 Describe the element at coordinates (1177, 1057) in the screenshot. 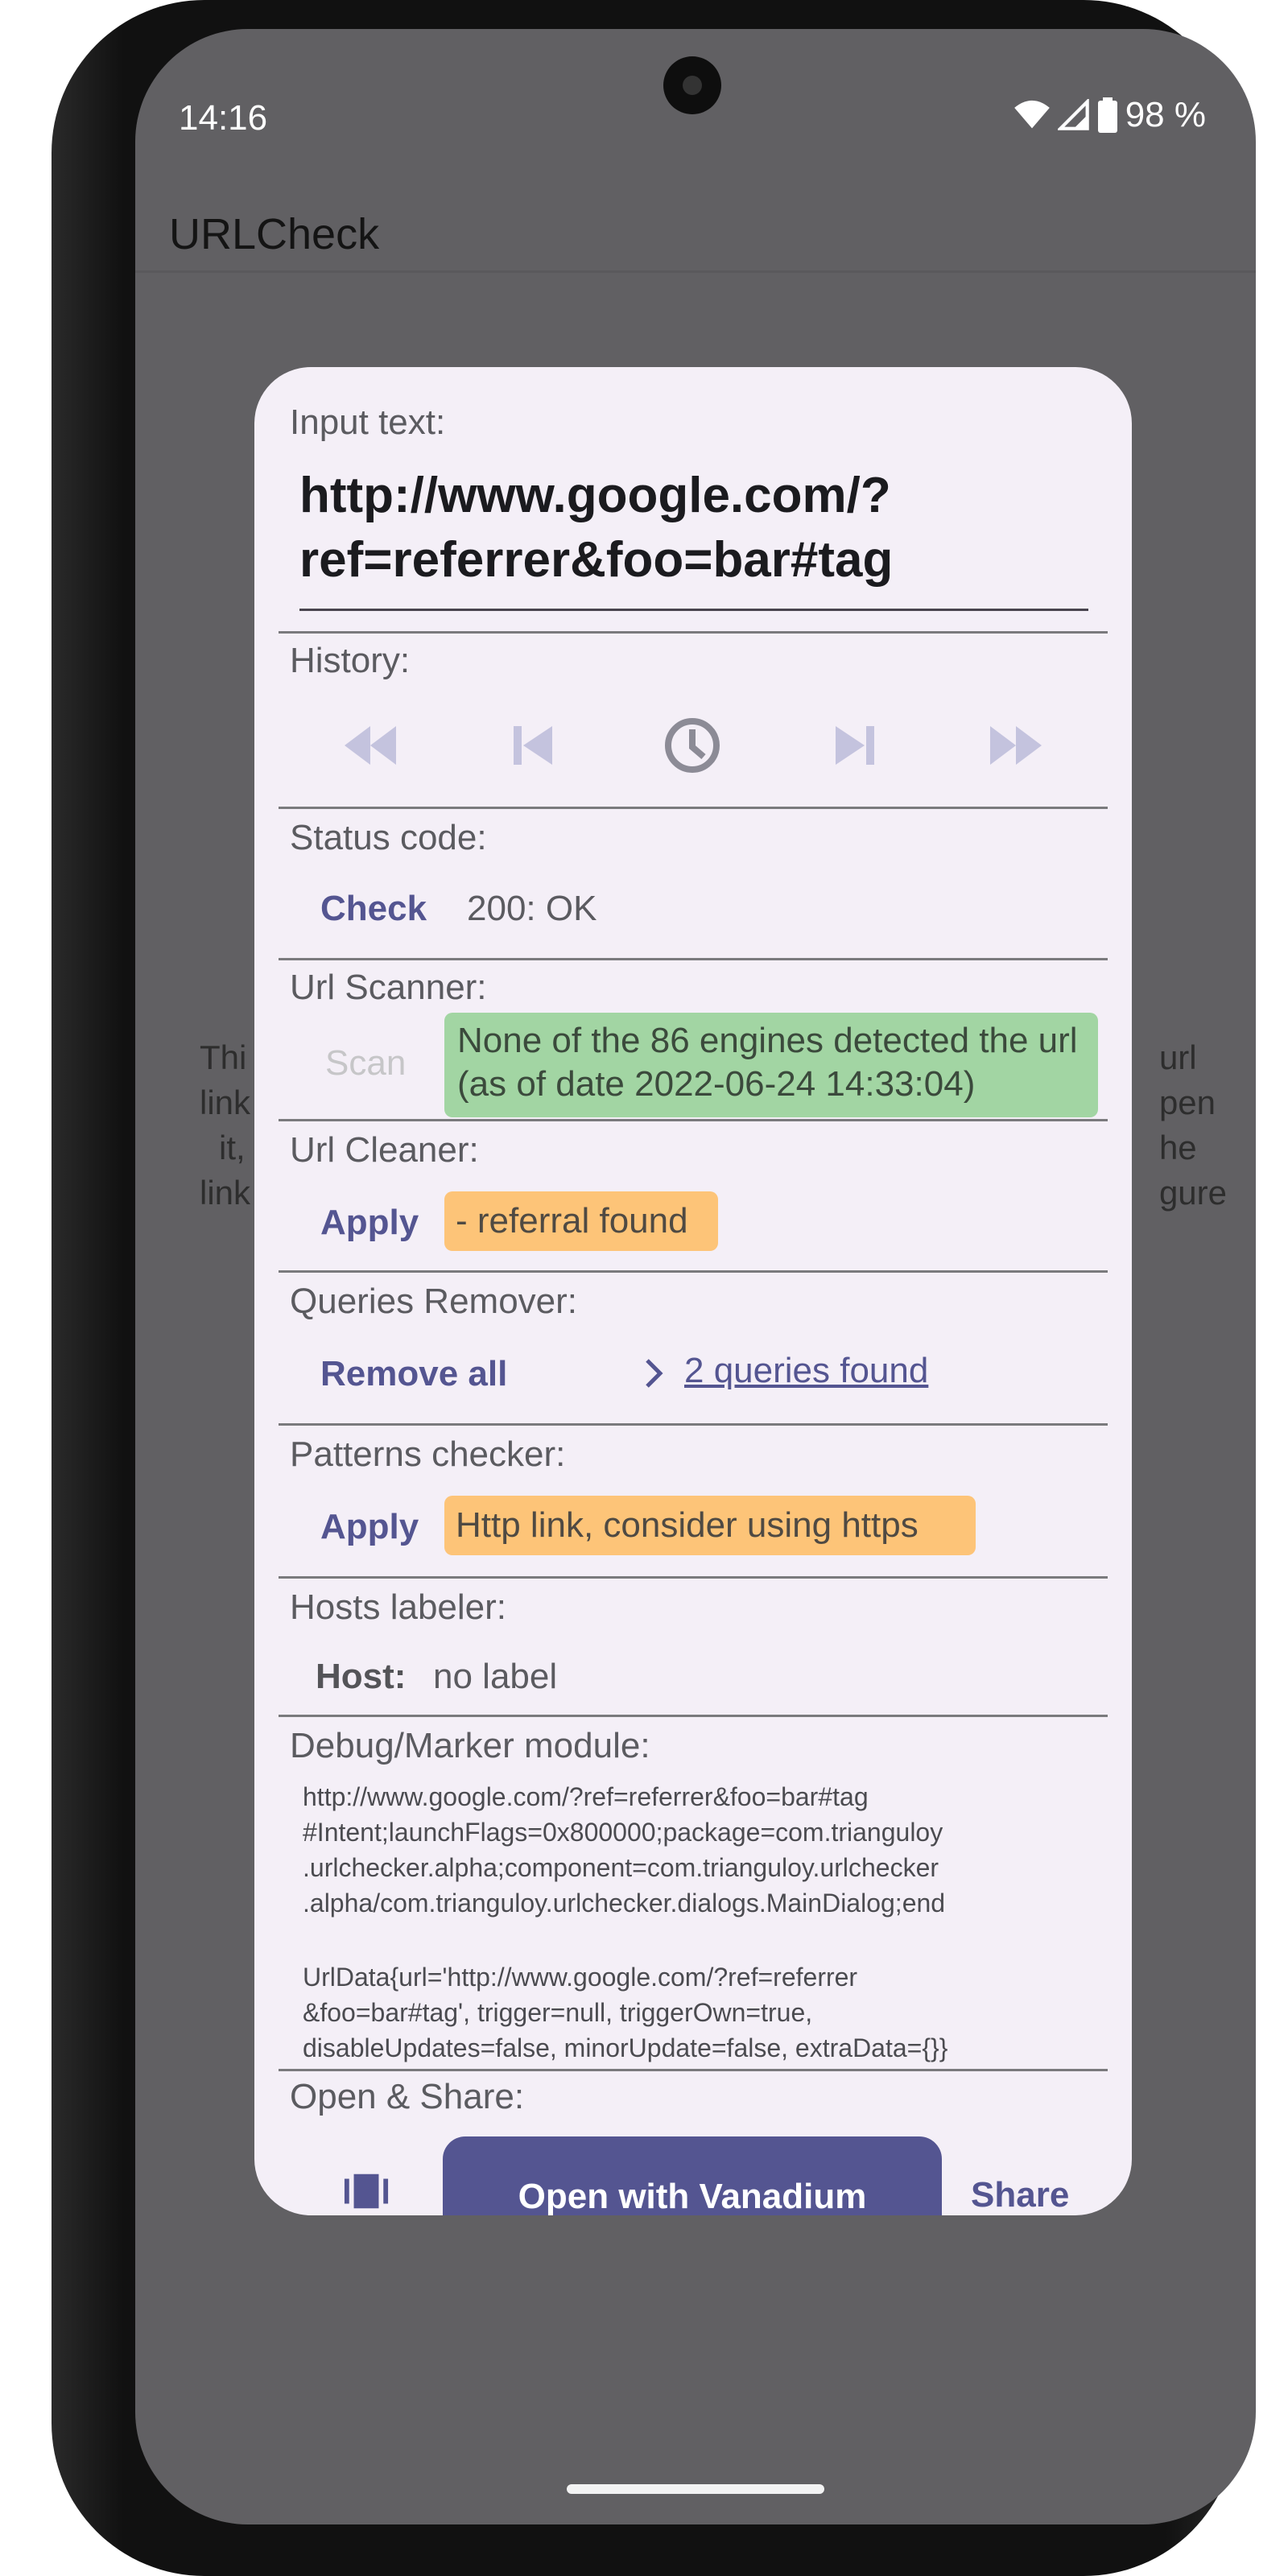

I see `bg-line: url` at that location.